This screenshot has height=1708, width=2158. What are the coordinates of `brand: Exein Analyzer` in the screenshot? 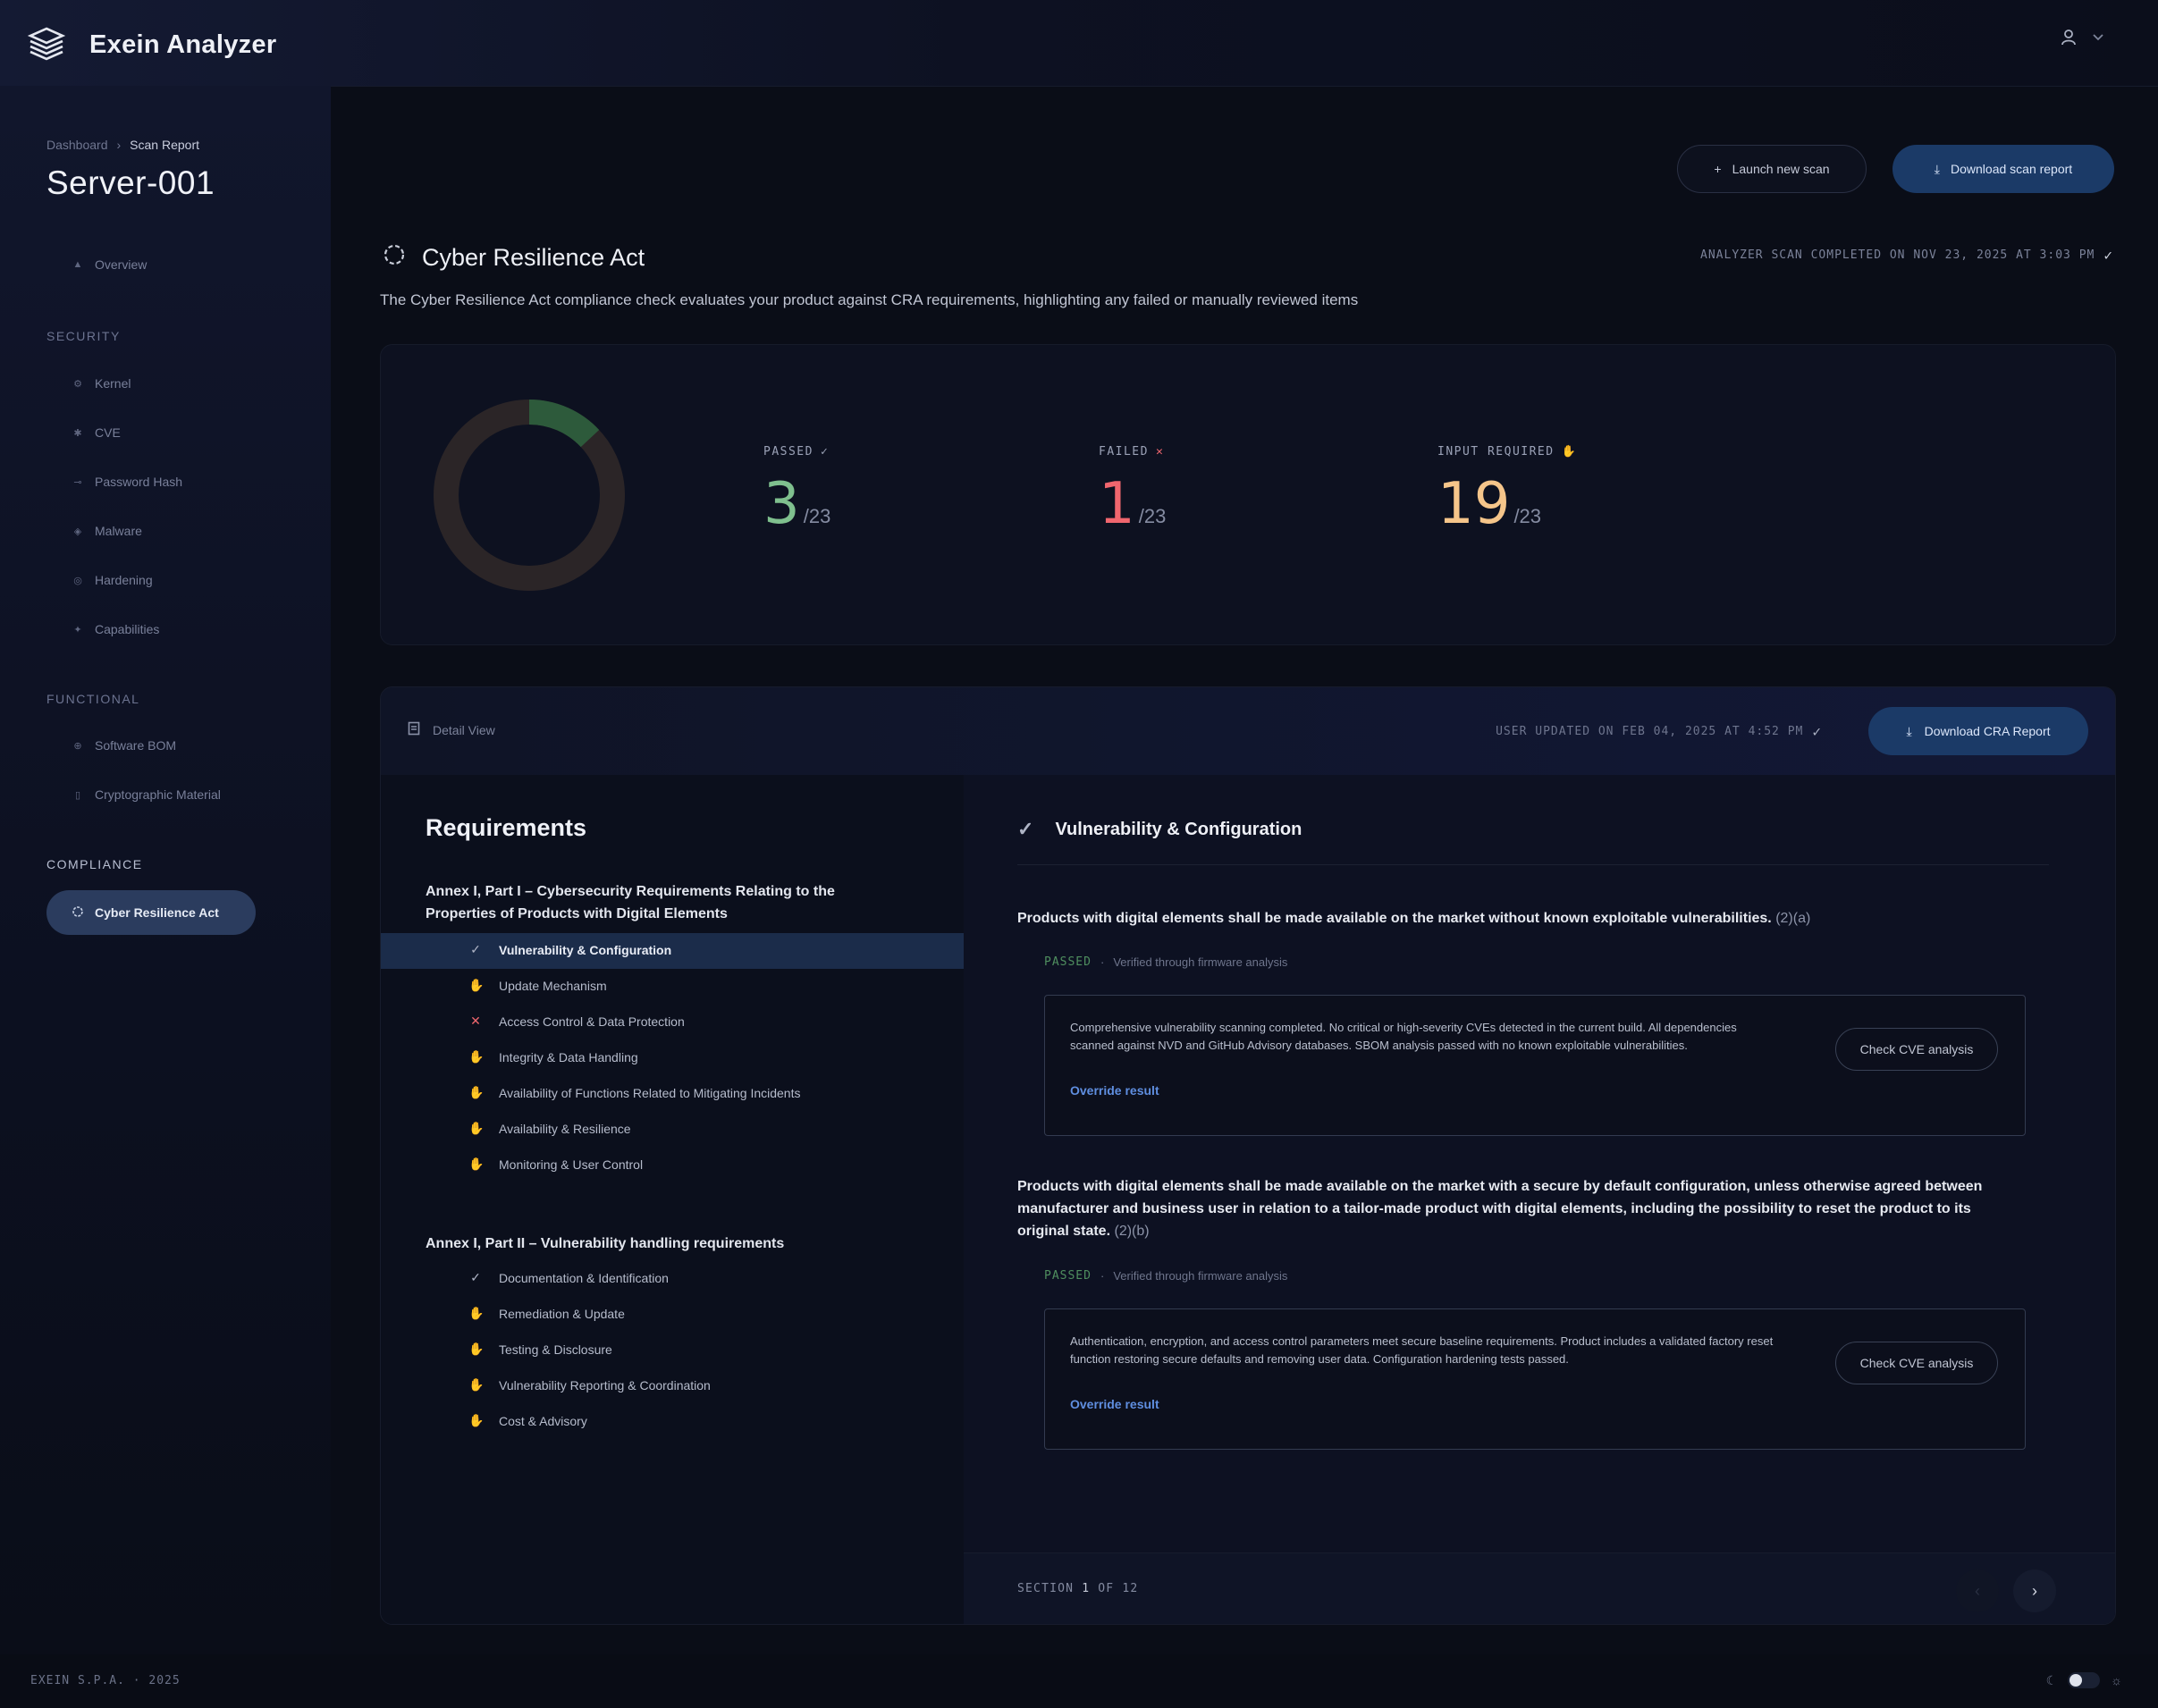 It's located at (151, 45).